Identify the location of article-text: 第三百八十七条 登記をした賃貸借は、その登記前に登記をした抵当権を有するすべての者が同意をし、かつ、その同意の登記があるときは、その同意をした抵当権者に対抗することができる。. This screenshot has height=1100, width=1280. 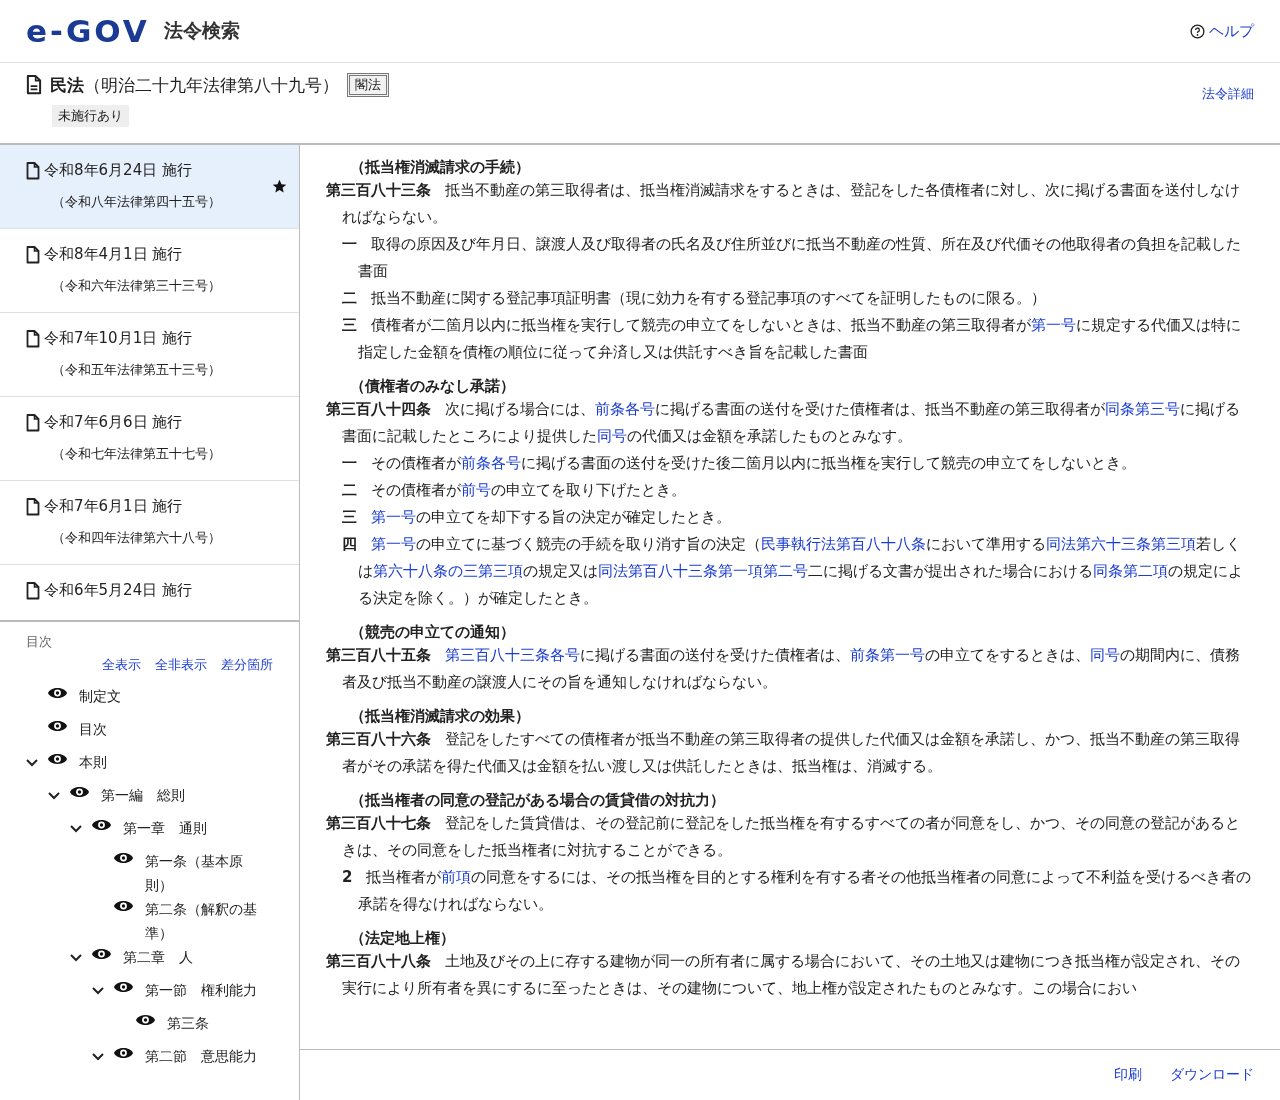
(783, 837).